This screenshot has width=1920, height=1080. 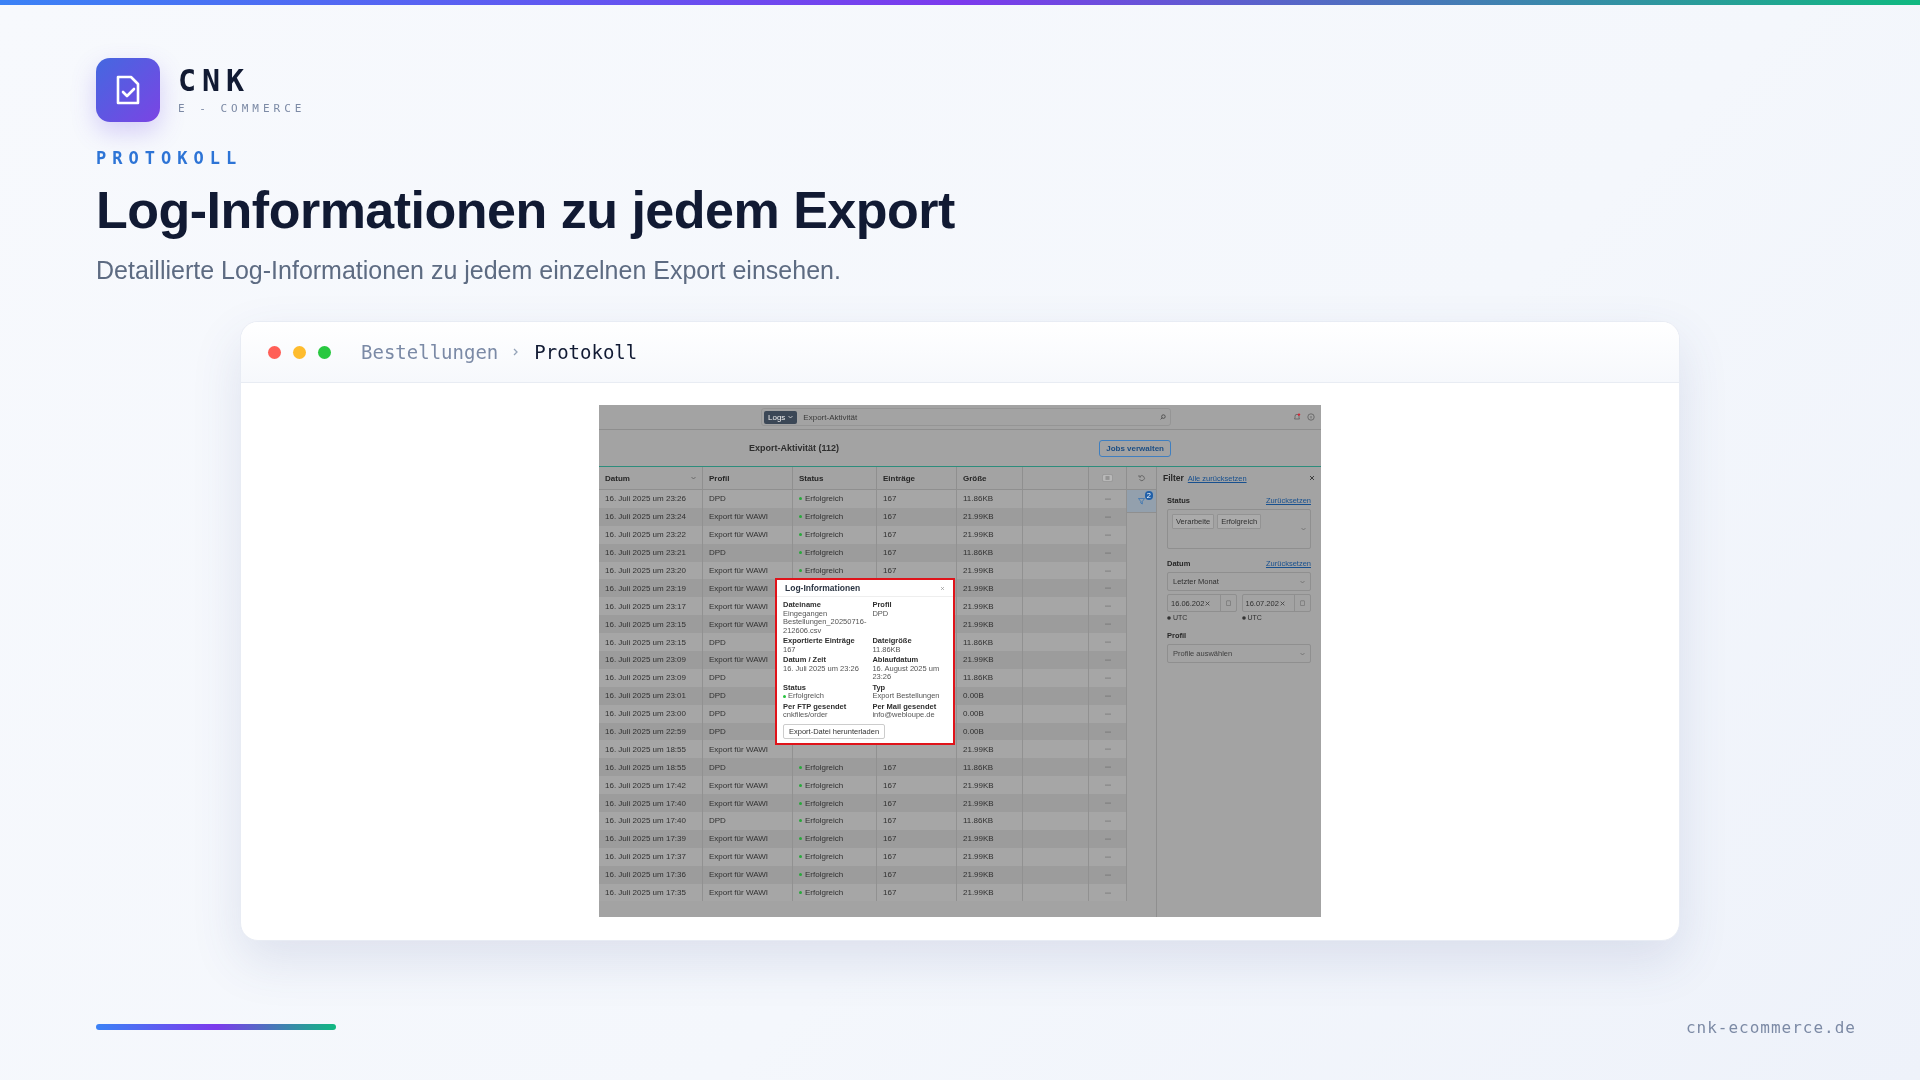 I want to click on minimize-dot-icon, so click(x=299, y=352).